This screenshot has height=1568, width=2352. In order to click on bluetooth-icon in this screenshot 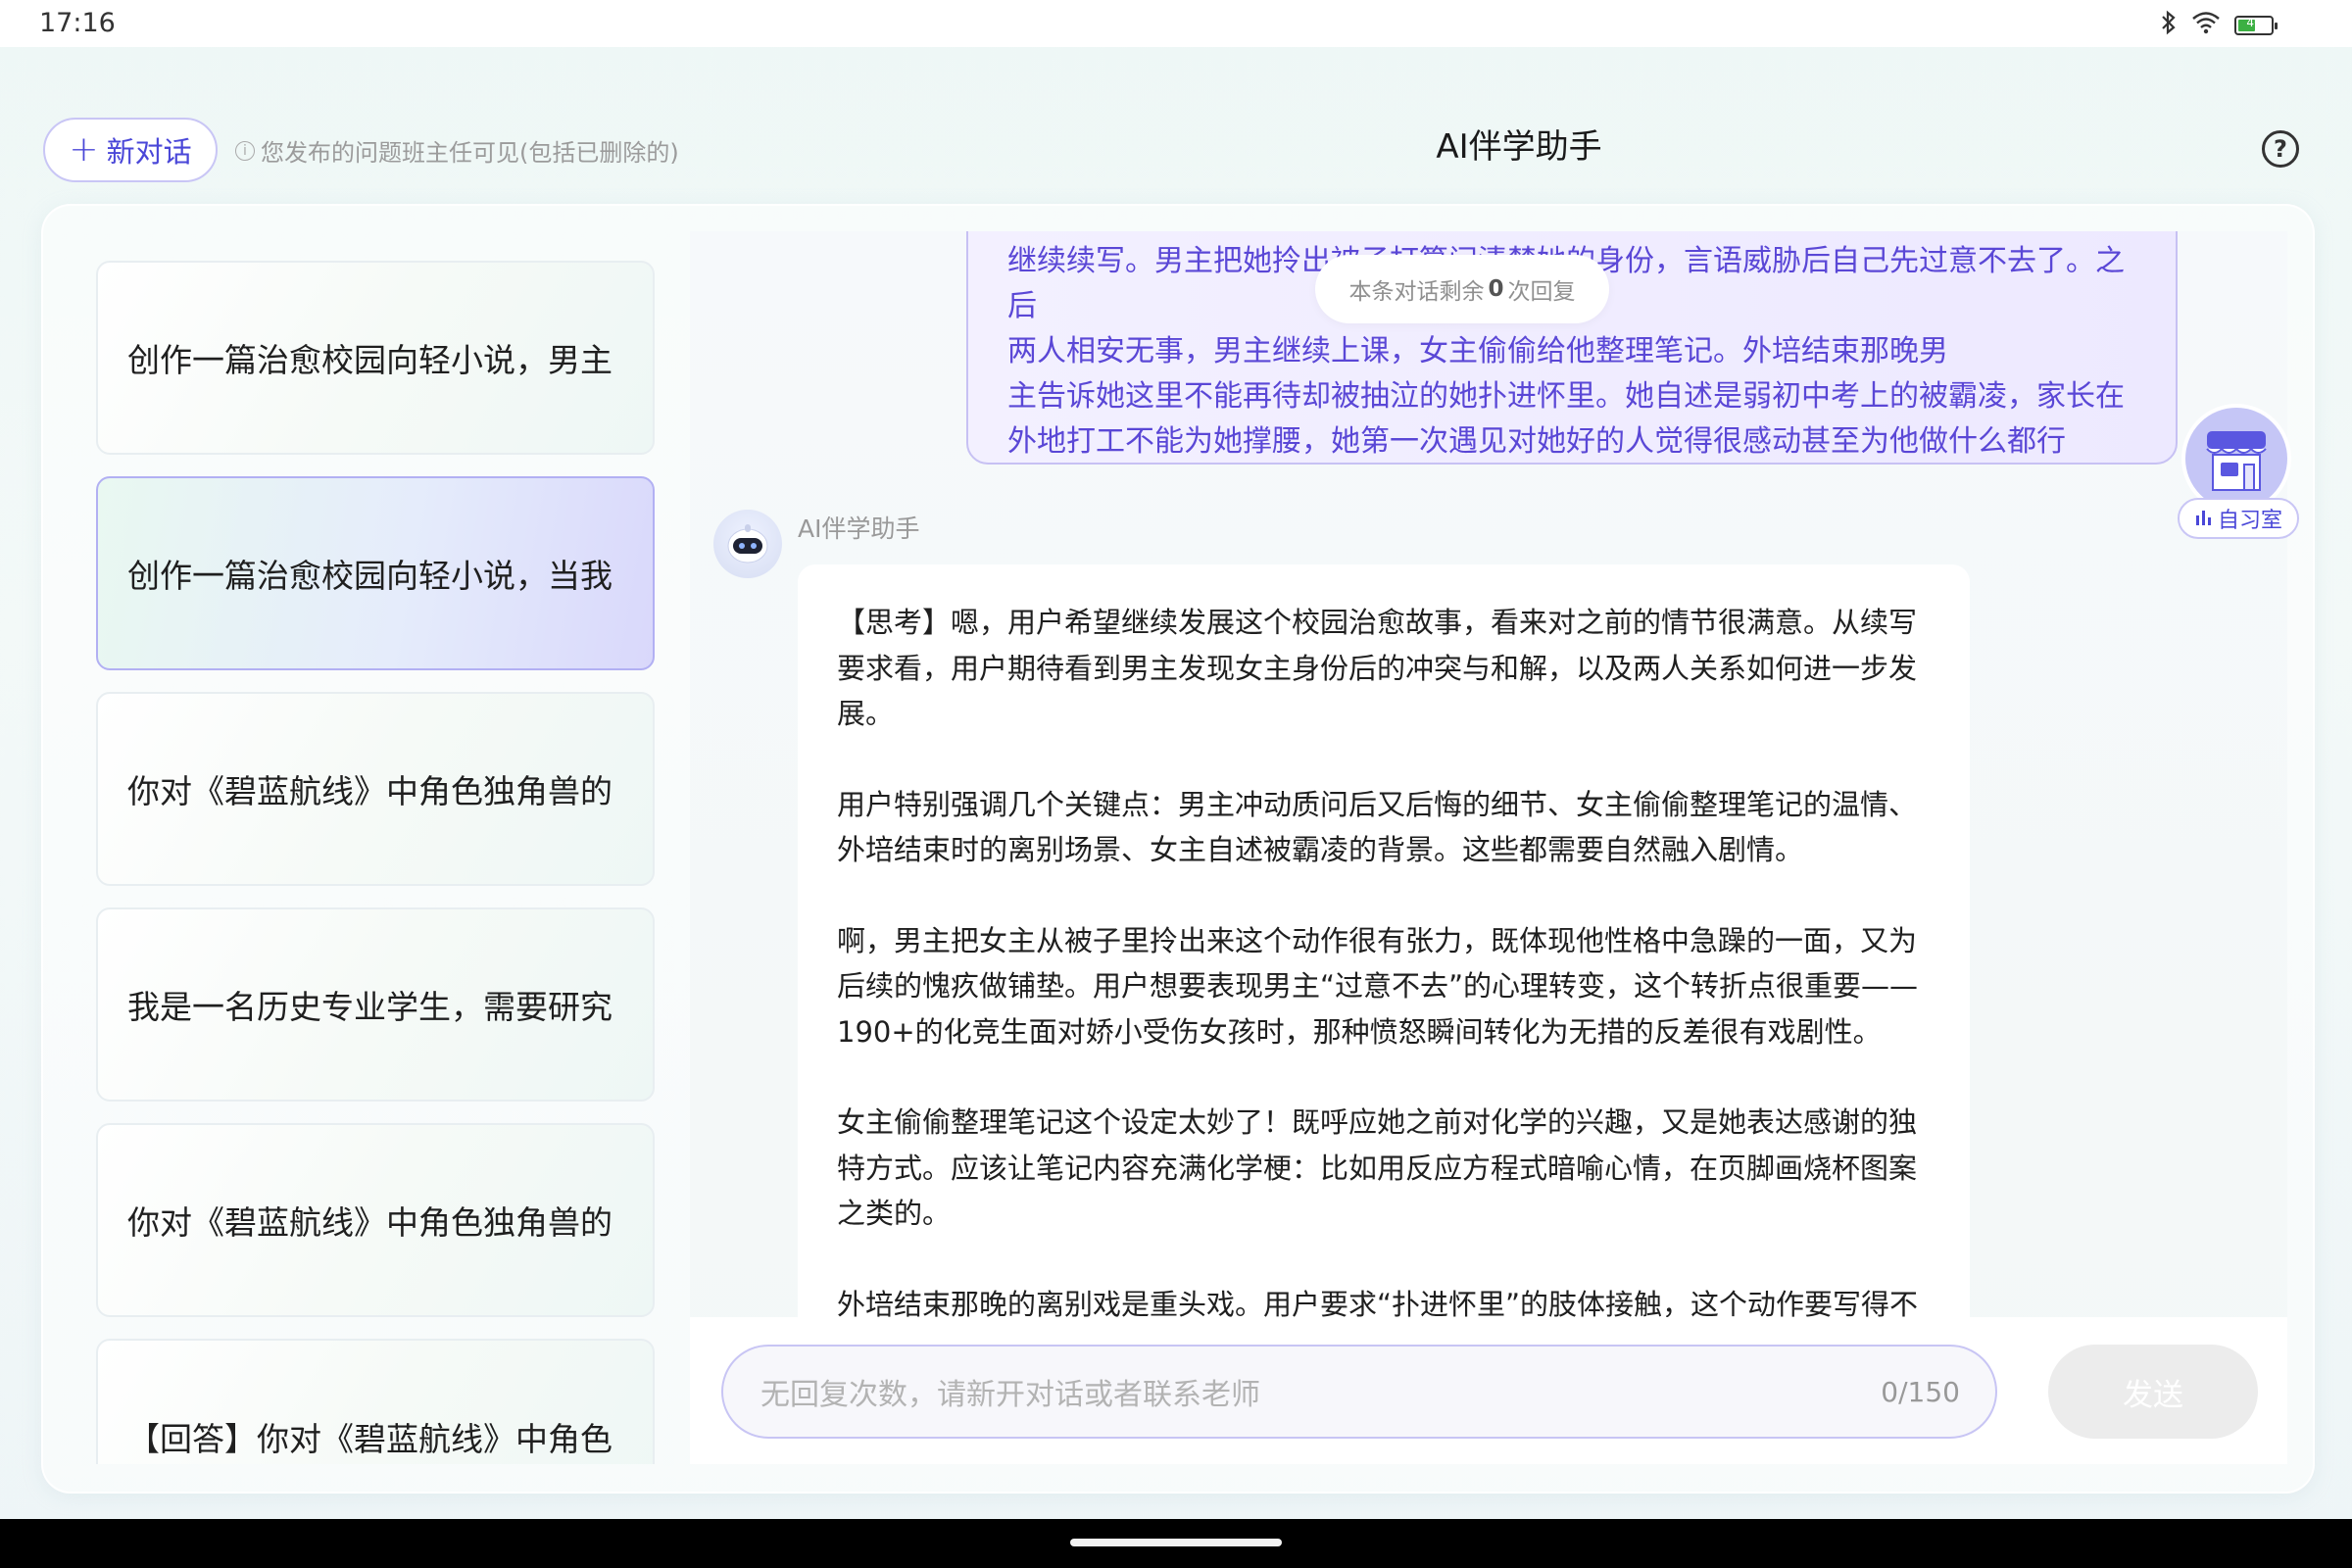, I will do `click(2169, 25)`.